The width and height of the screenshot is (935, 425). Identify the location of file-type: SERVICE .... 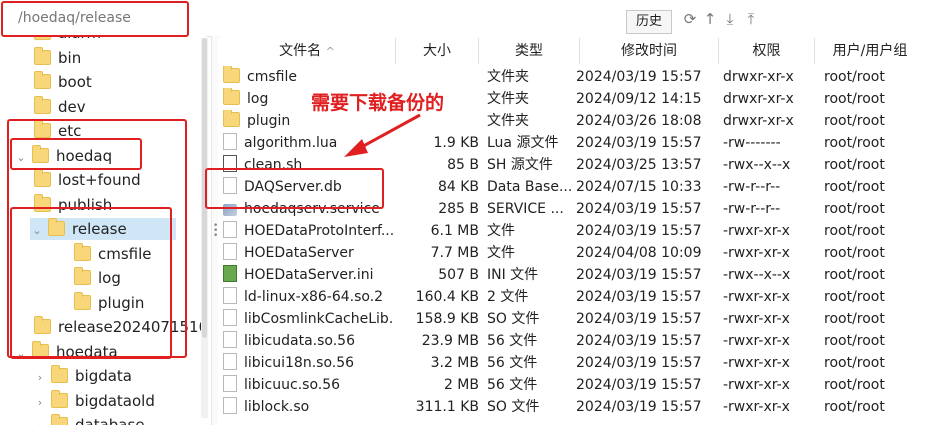
(525, 209).